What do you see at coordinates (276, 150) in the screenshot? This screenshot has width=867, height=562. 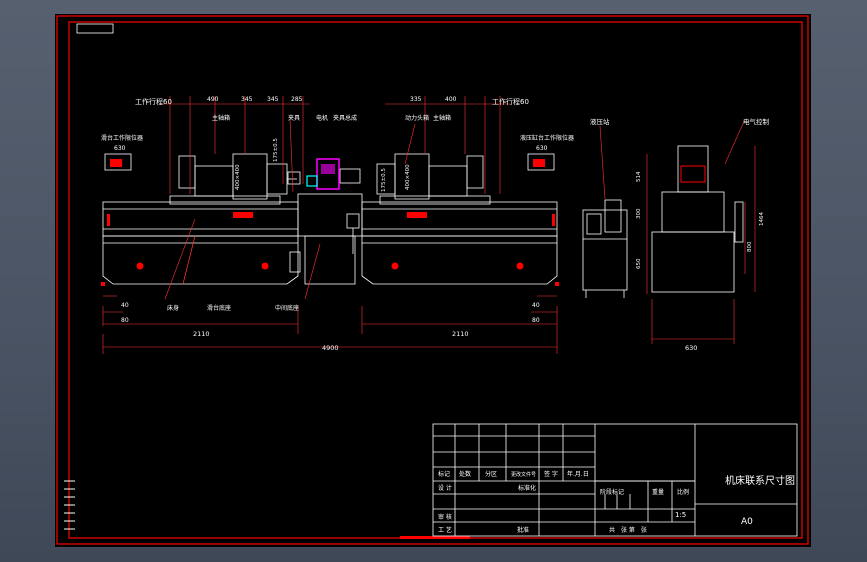 I see `spindle-hole-left: 175±0.5` at bounding box center [276, 150].